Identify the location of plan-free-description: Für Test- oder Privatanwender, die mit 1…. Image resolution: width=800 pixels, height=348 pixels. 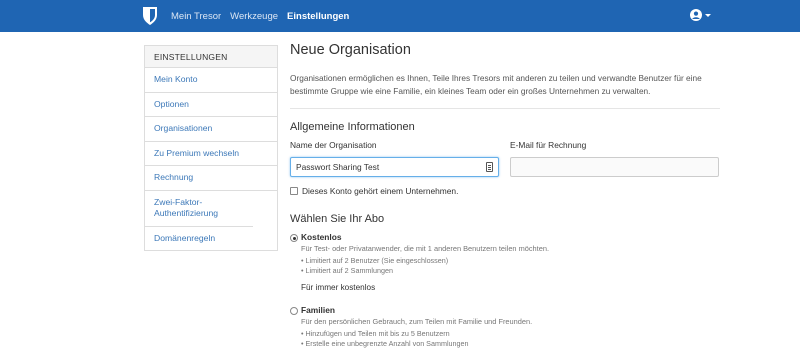
(510, 248).